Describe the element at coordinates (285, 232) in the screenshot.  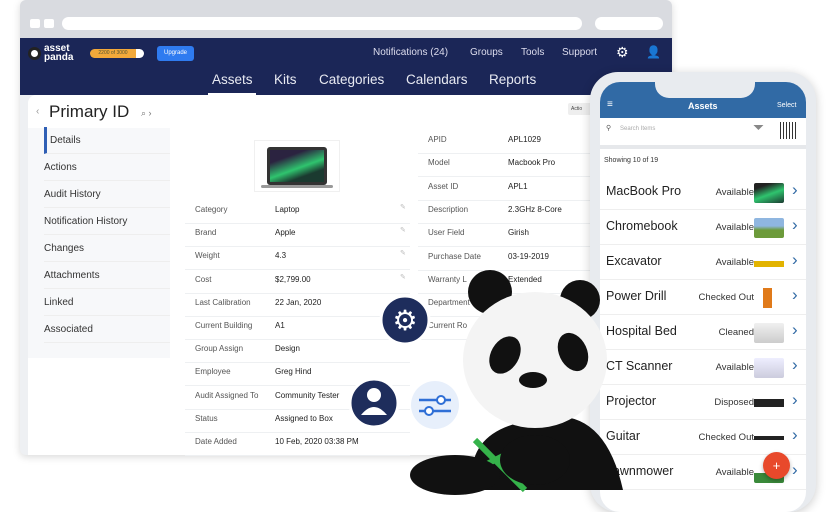
I see `field-value: Apple` at that location.